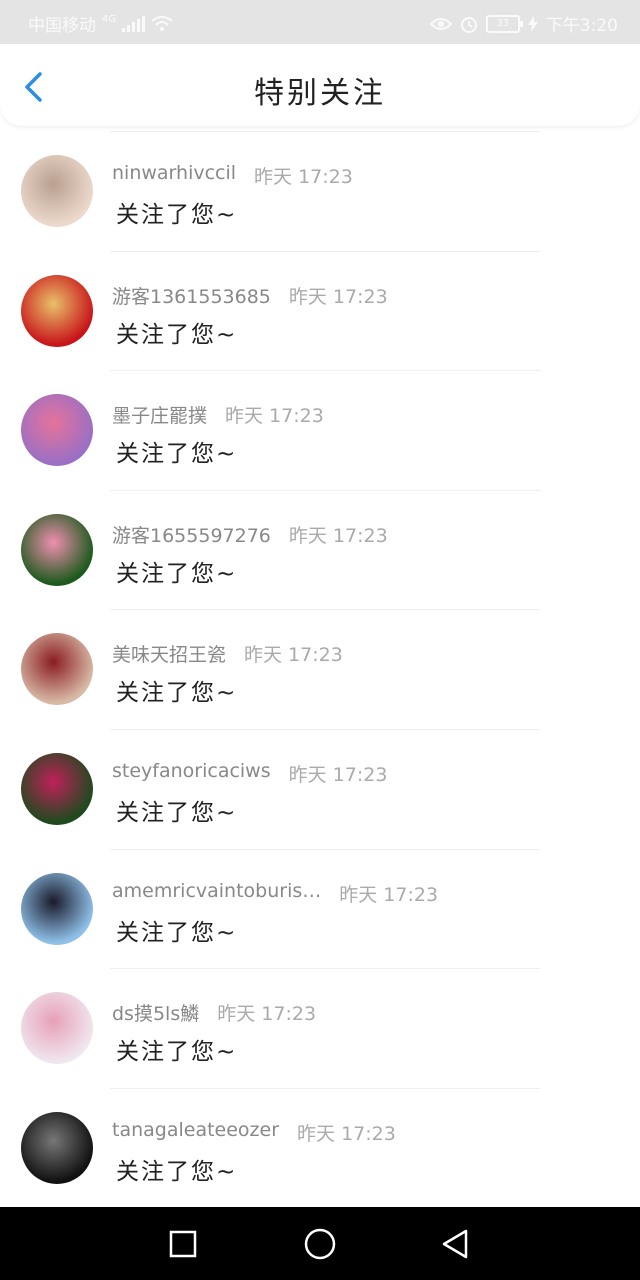 The image size is (640, 1280). Describe the element at coordinates (440, 23) in the screenshot. I see `eye-icon` at that location.